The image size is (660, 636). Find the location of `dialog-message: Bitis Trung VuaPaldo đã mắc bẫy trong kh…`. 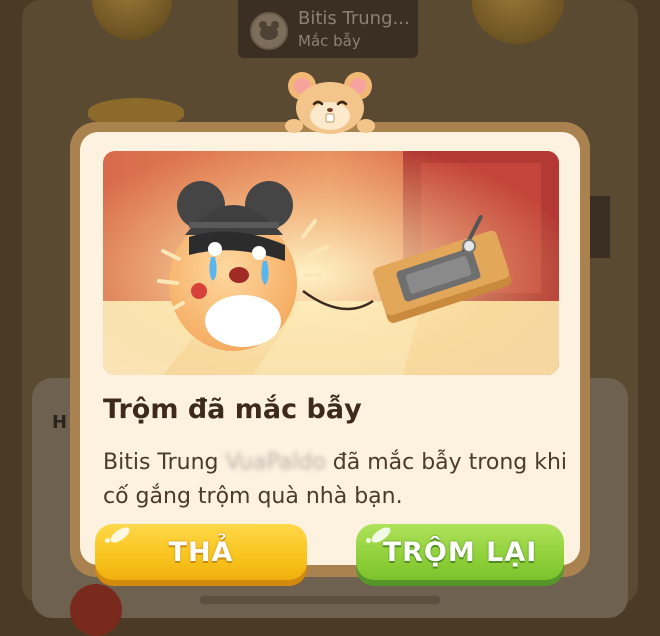

dialog-message: Bitis Trung VuaPaldo đã mắc bẫy trong kh… is located at coordinates (338, 480).